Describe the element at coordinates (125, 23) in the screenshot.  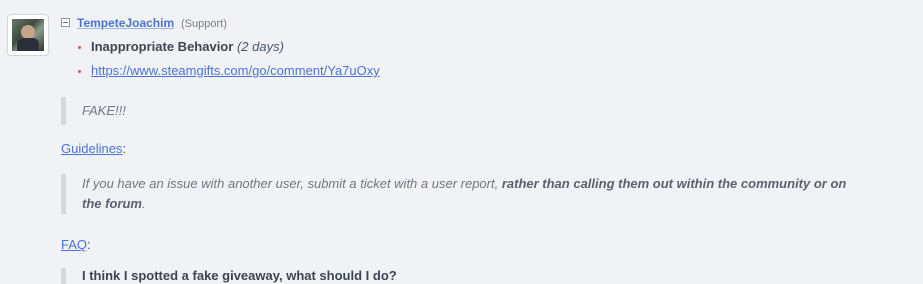
I see `username-link: TempeteJoachim` at that location.